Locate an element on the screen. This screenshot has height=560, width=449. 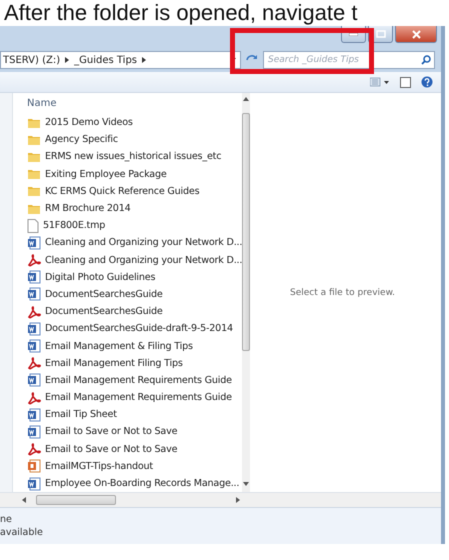
search-icon is located at coordinates (426, 60).